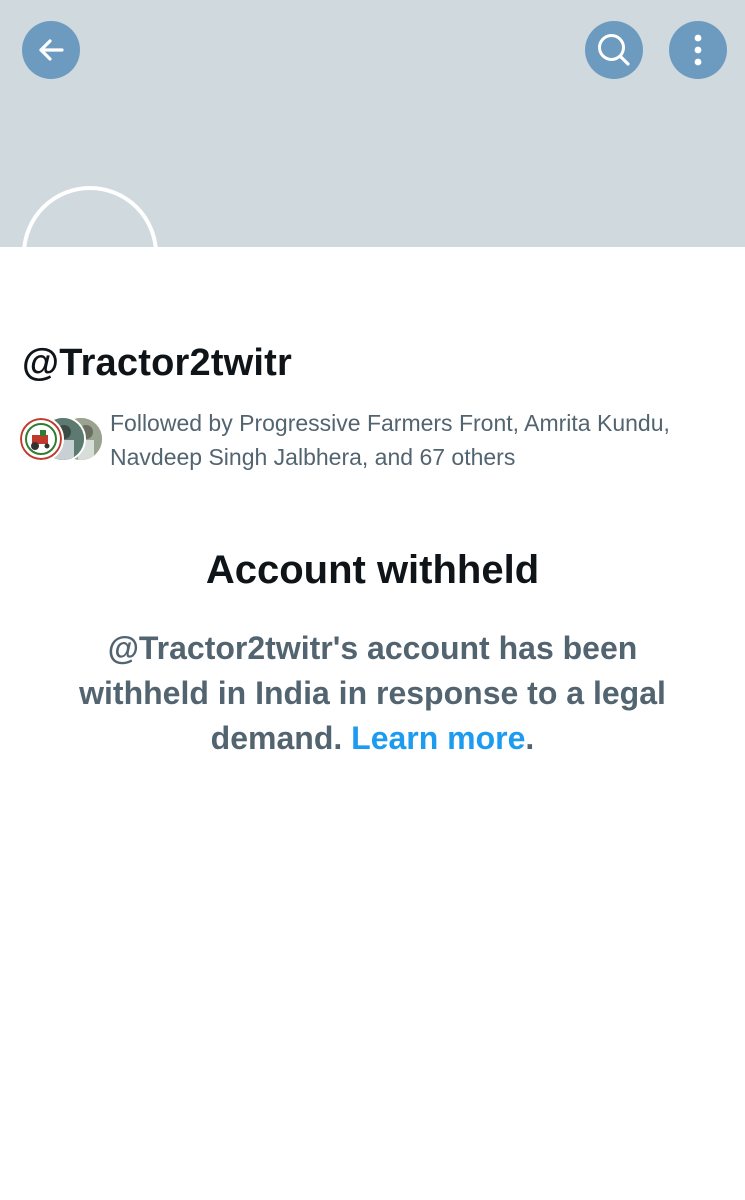  I want to click on arrow-left-icon, so click(51, 50).